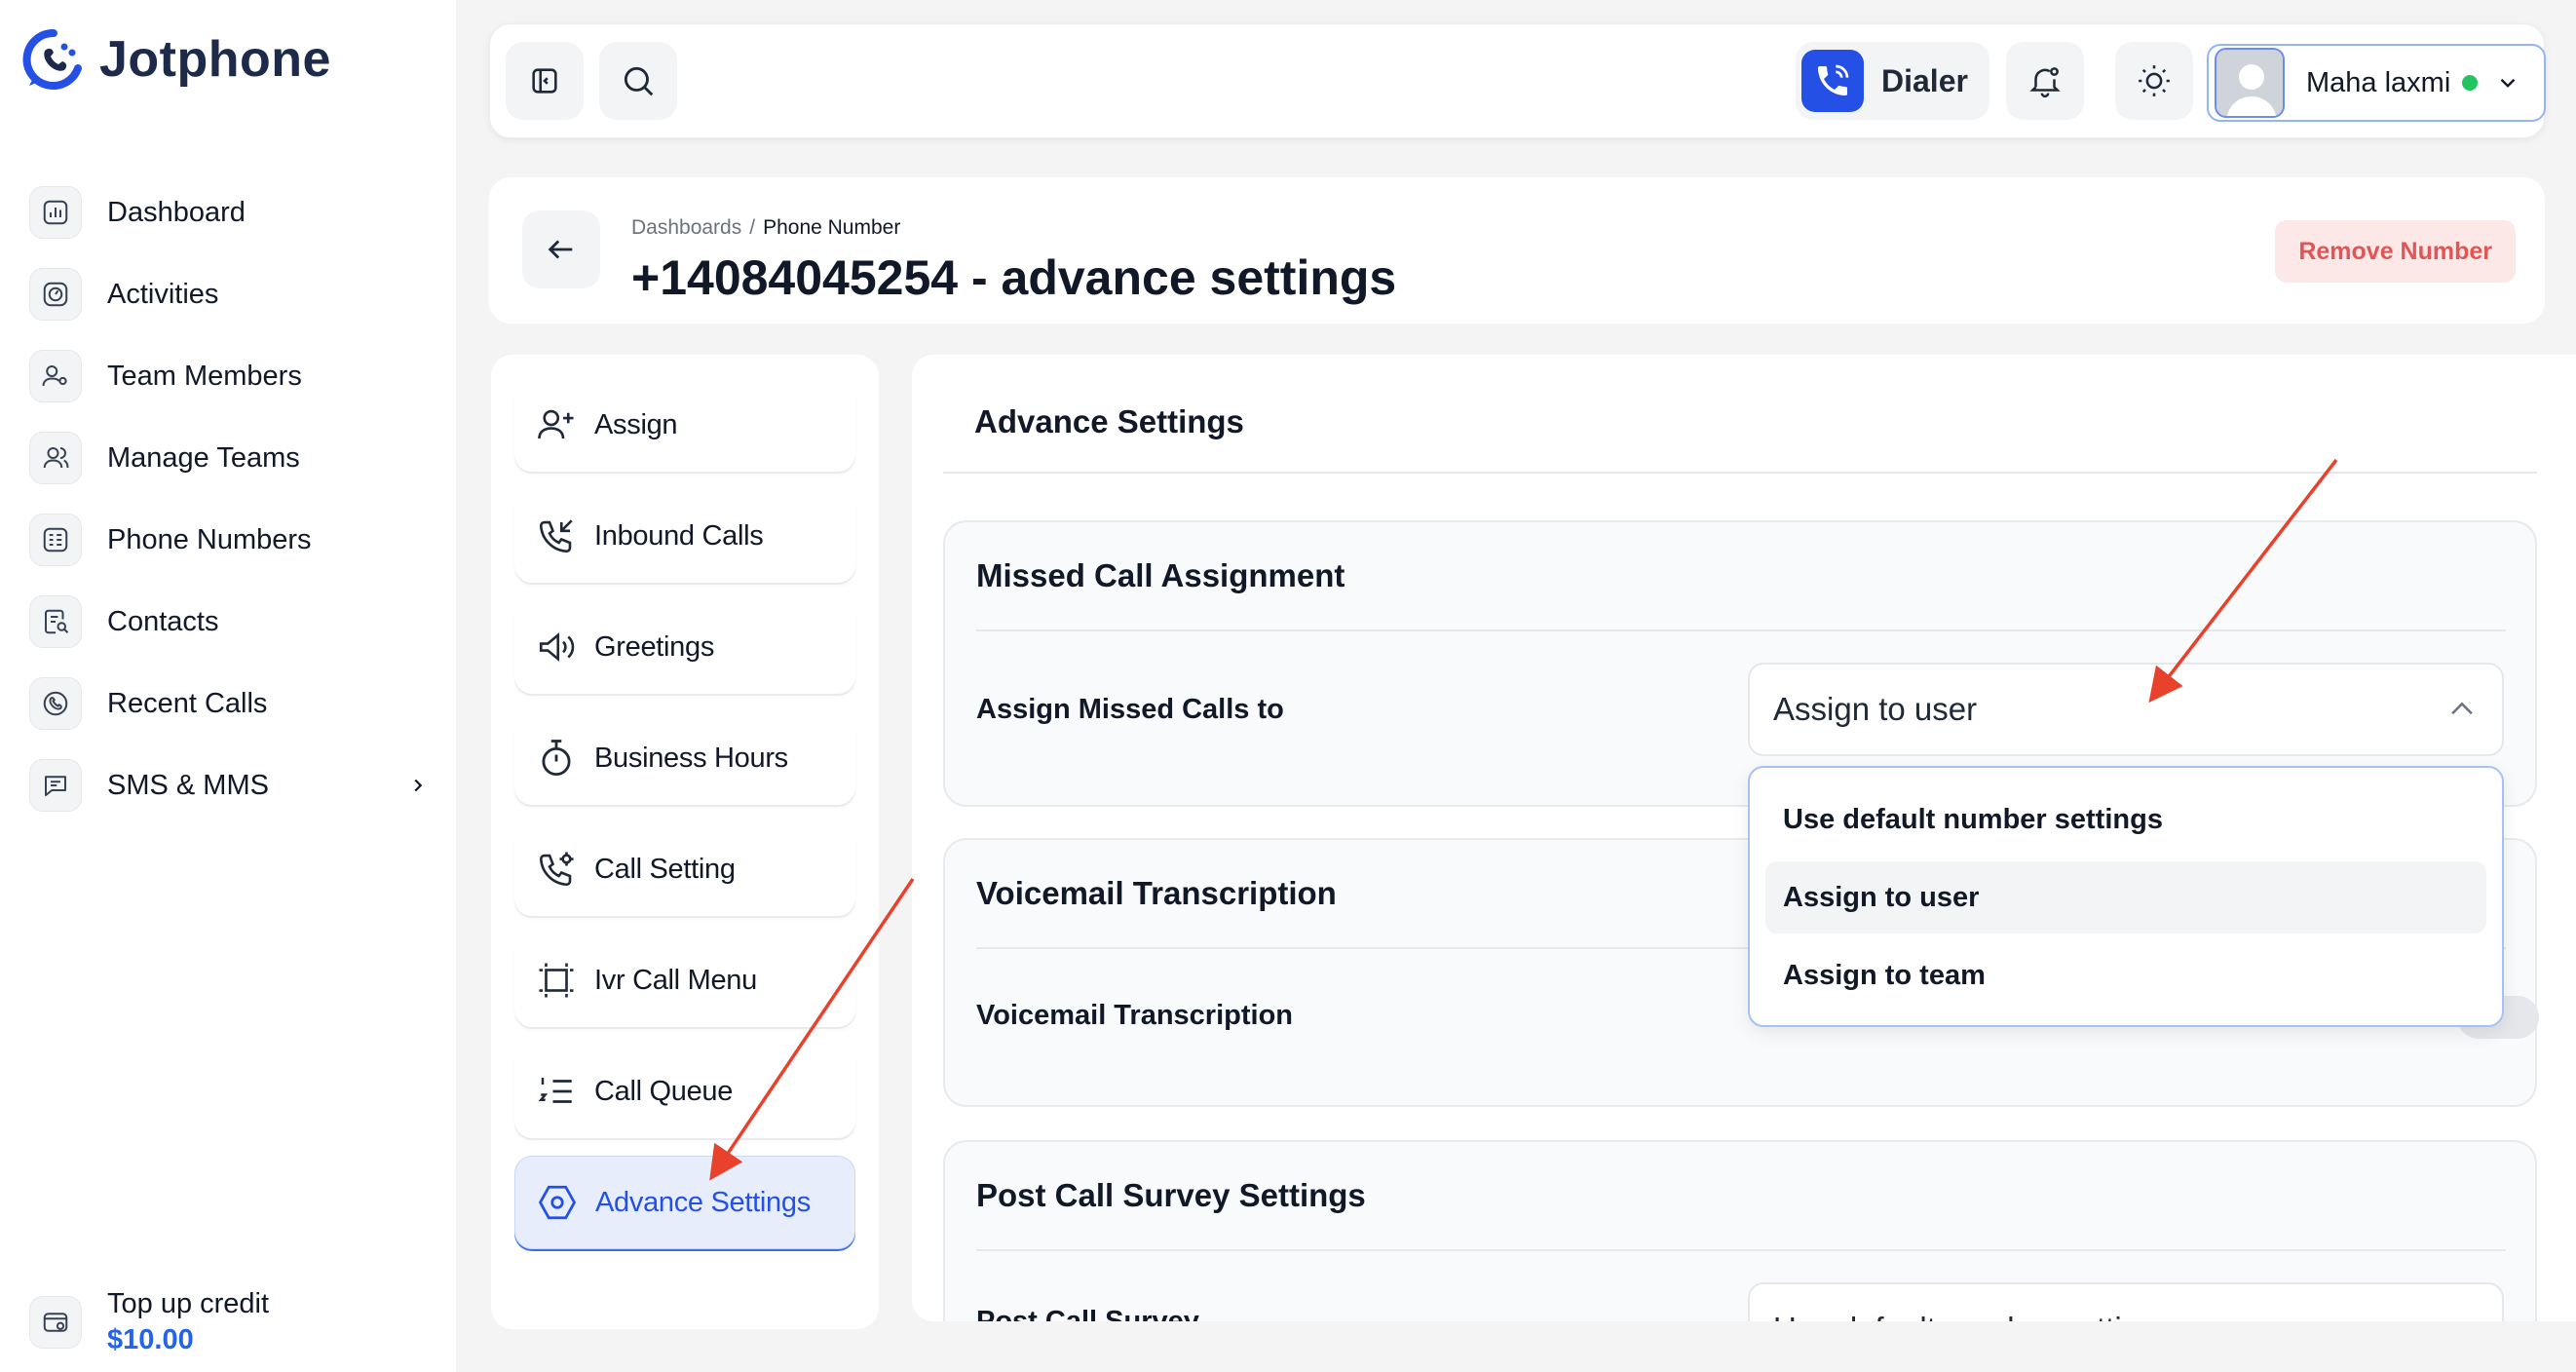 The width and height of the screenshot is (2576, 1372). What do you see at coordinates (149, 1322) in the screenshot?
I see `topup-credit: Top up credit $10.00` at bounding box center [149, 1322].